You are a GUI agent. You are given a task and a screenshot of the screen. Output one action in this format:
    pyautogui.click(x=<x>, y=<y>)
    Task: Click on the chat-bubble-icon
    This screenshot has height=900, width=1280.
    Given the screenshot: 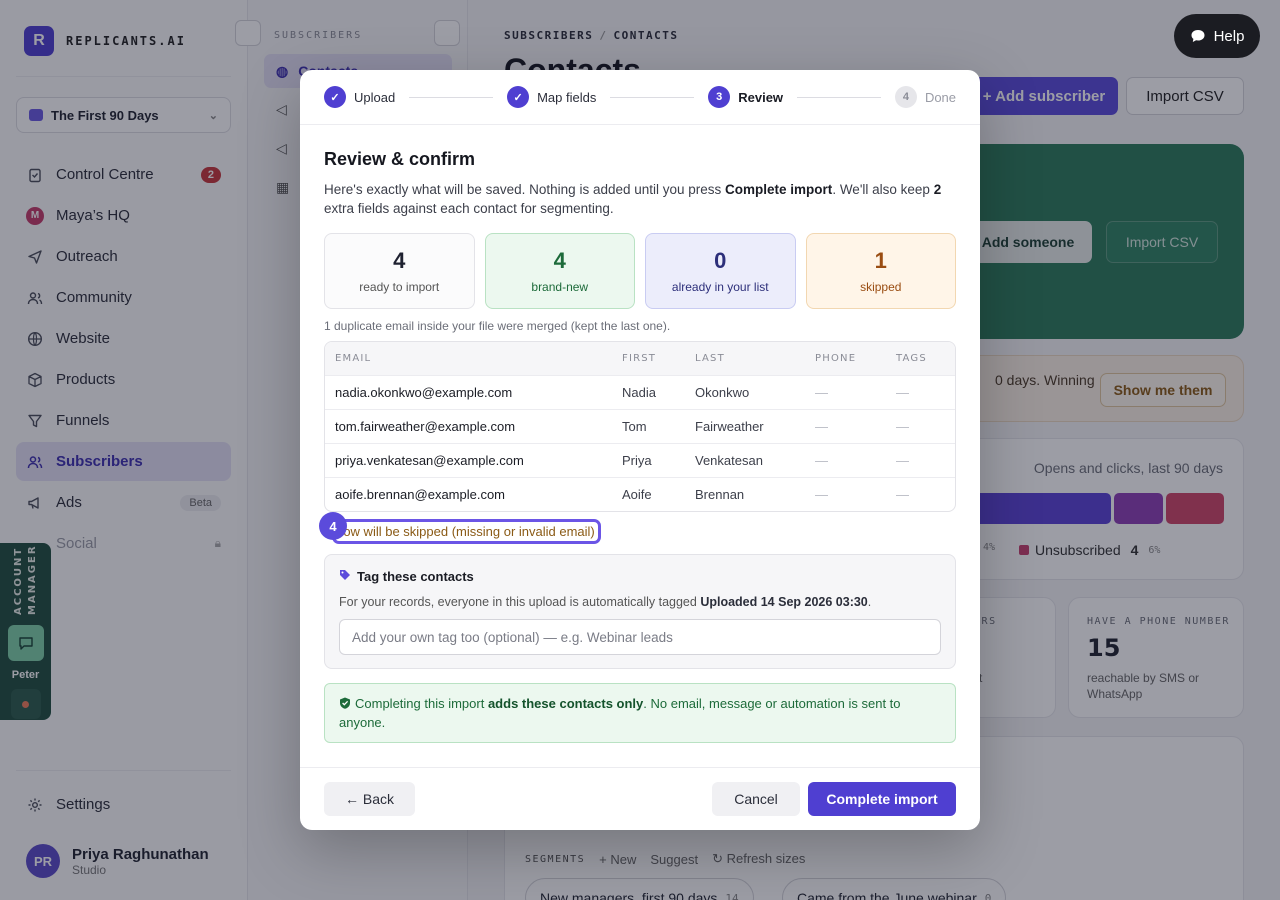 What is the action you would take?
    pyautogui.click(x=1198, y=36)
    